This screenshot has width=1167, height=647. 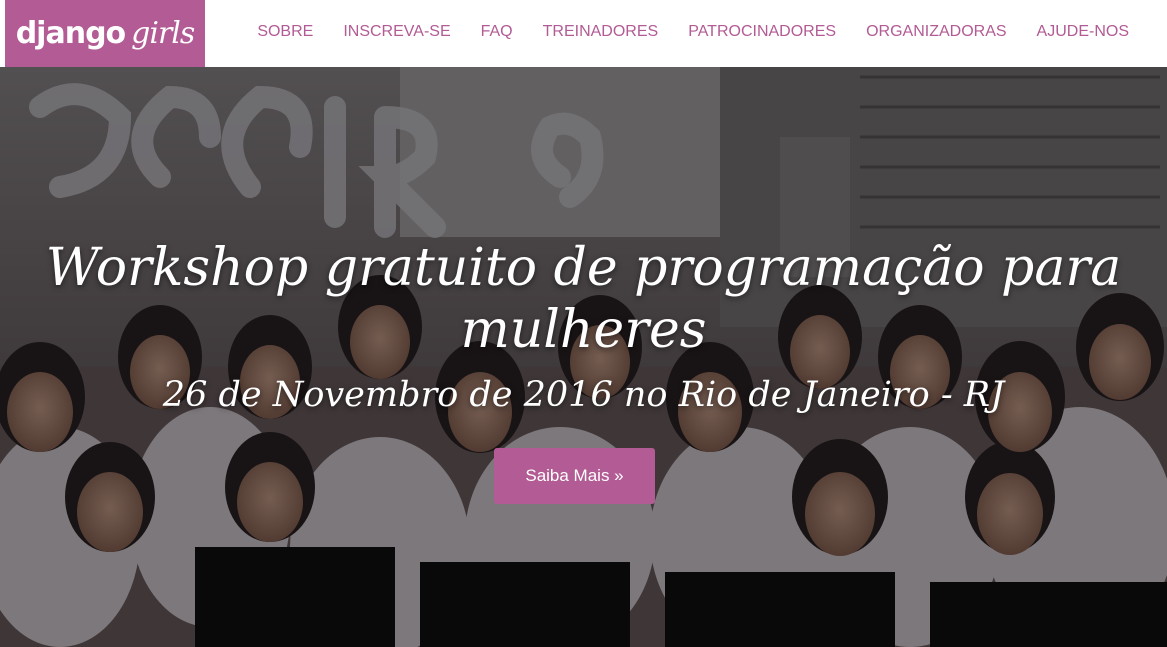 I want to click on logo-text: django girls, so click(x=105, y=33).